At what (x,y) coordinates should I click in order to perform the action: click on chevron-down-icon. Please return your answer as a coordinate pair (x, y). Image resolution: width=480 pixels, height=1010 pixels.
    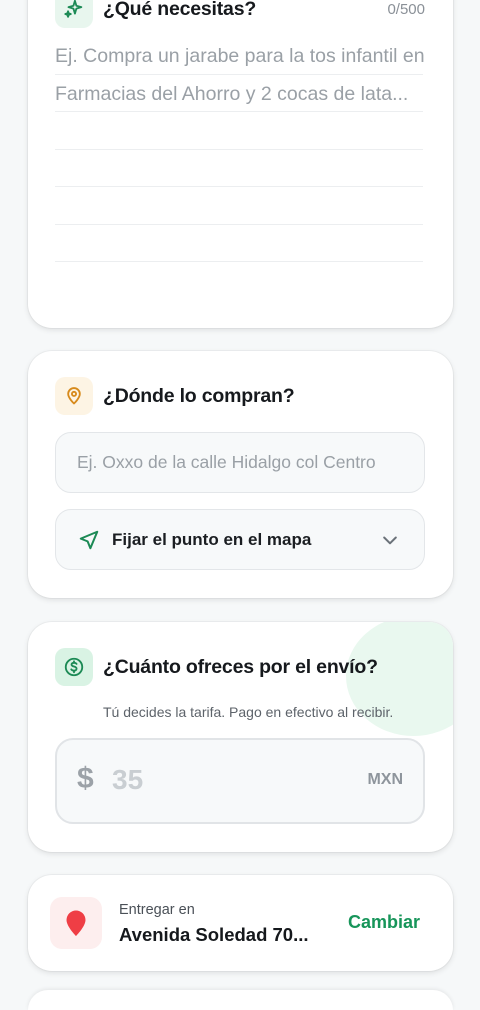
    Looking at the image, I should click on (390, 540).